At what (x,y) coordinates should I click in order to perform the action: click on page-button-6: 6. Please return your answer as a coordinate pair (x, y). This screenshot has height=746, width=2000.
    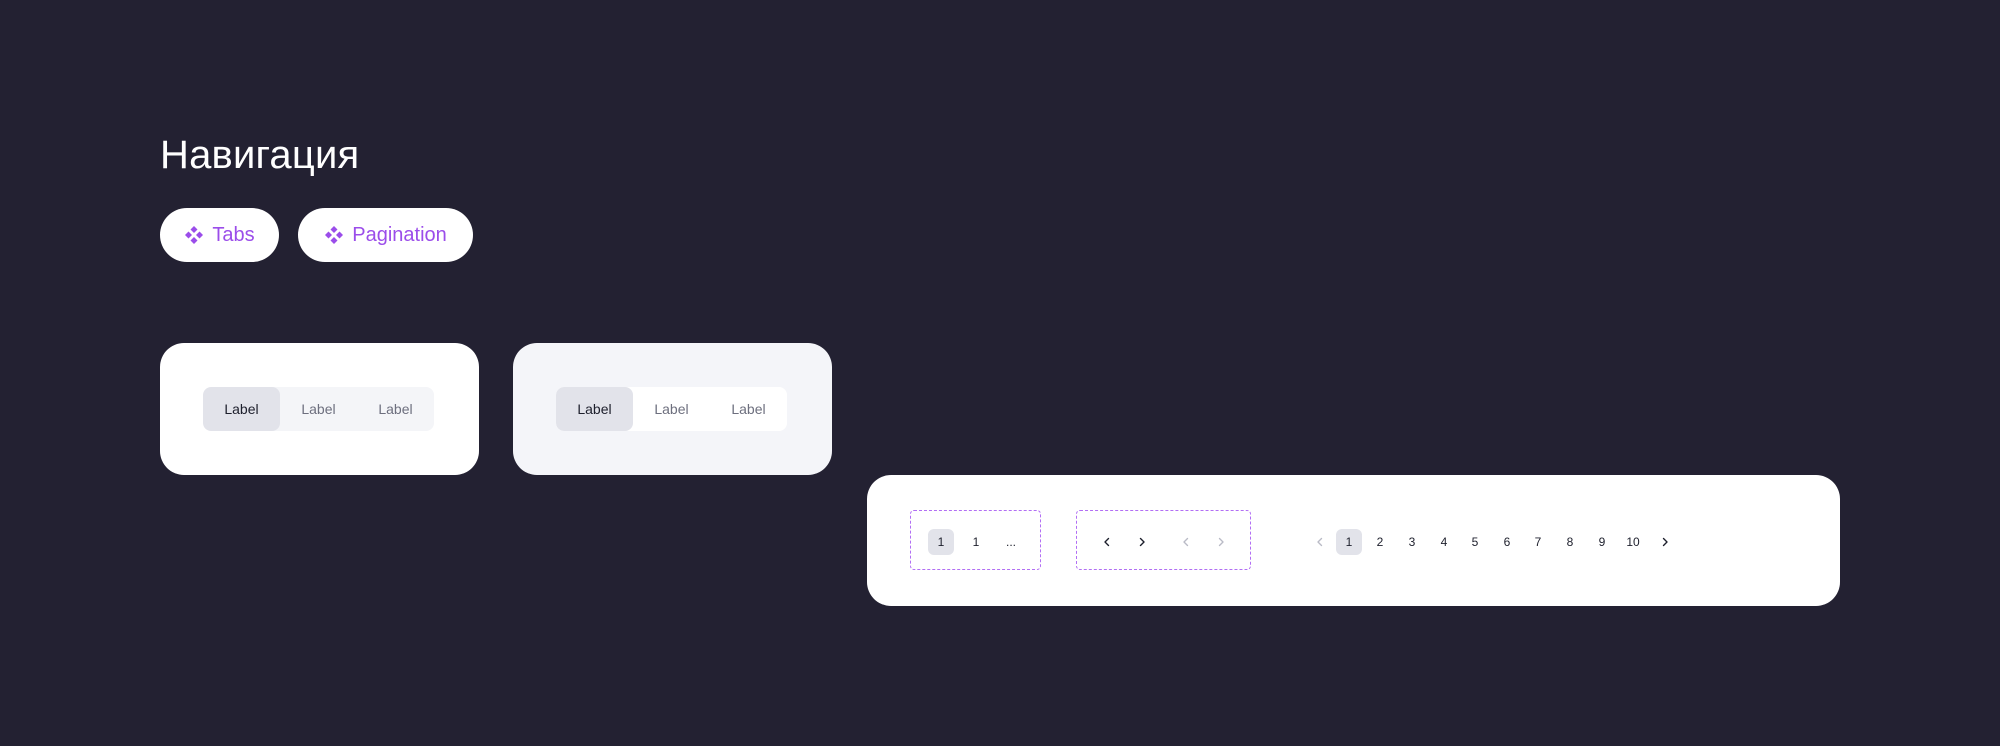
    Looking at the image, I should click on (1507, 542).